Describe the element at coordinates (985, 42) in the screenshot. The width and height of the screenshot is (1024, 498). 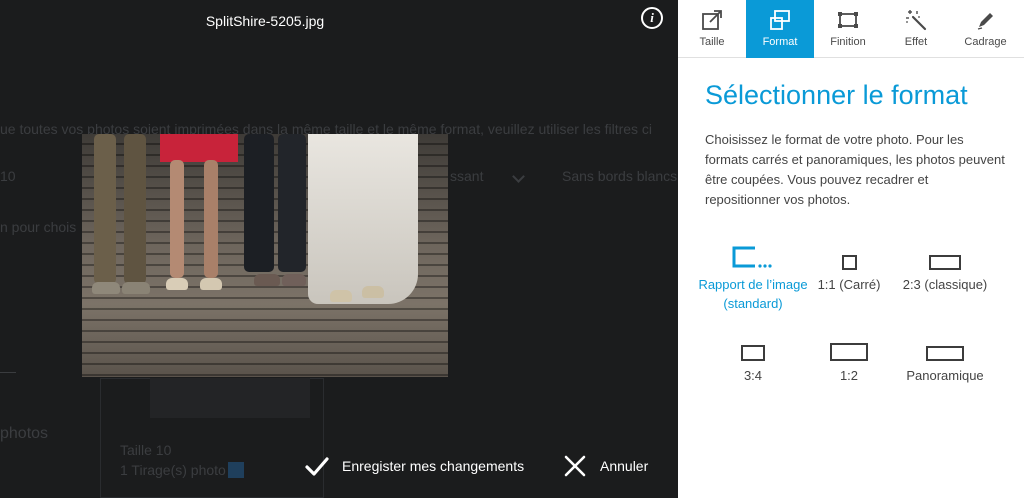
I see `tab-label: Cadrage` at that location.